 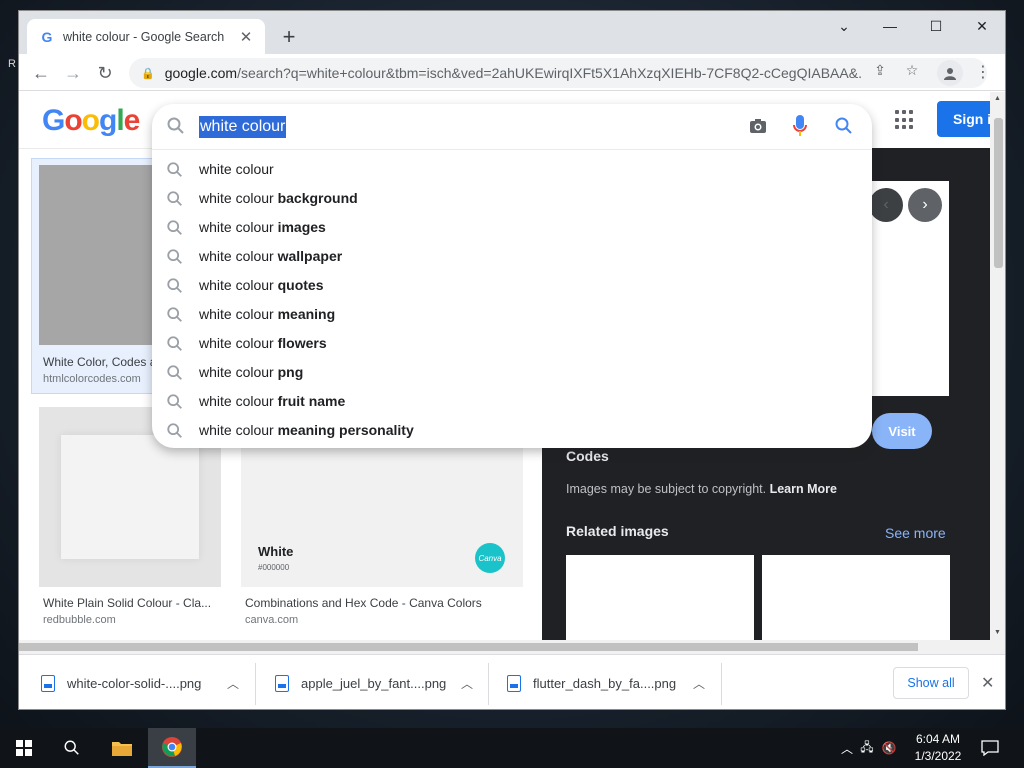 I want to click on download-item: apple_juel_by_fant....png ︿, so click(x=374, y=682).